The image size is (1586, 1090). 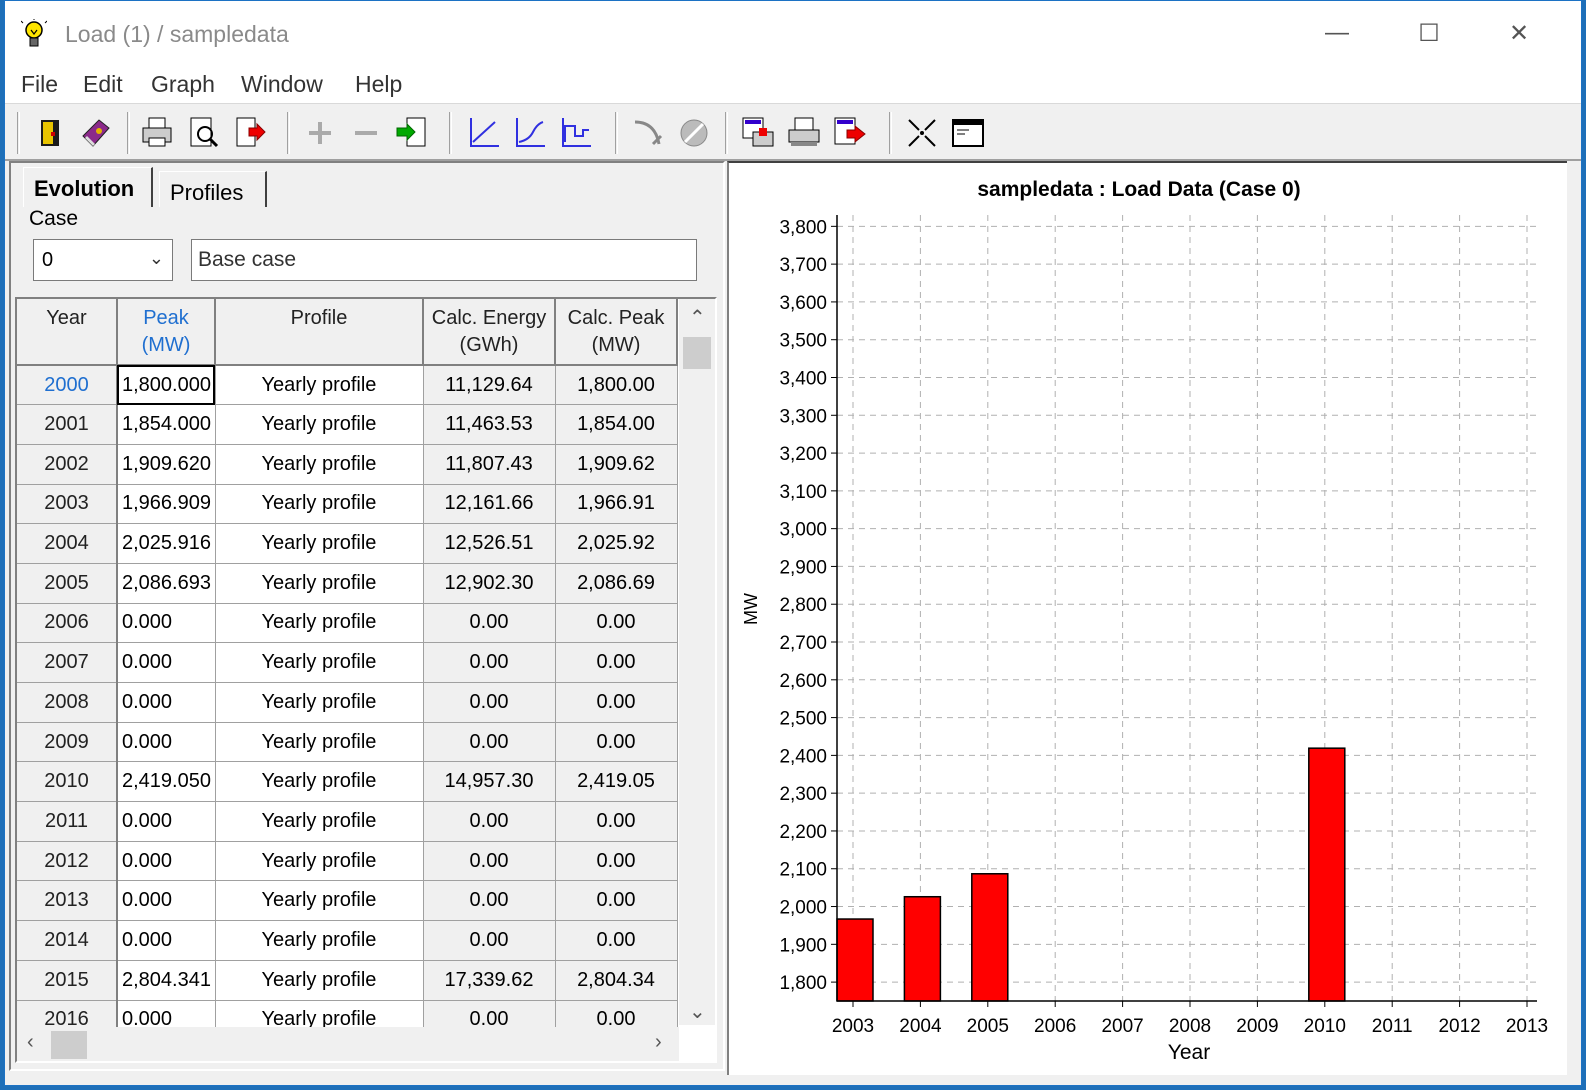 What do you see at coordinates (250, 133) in the screenshot?
I see `export-icon` at bounding box center [250, 133].